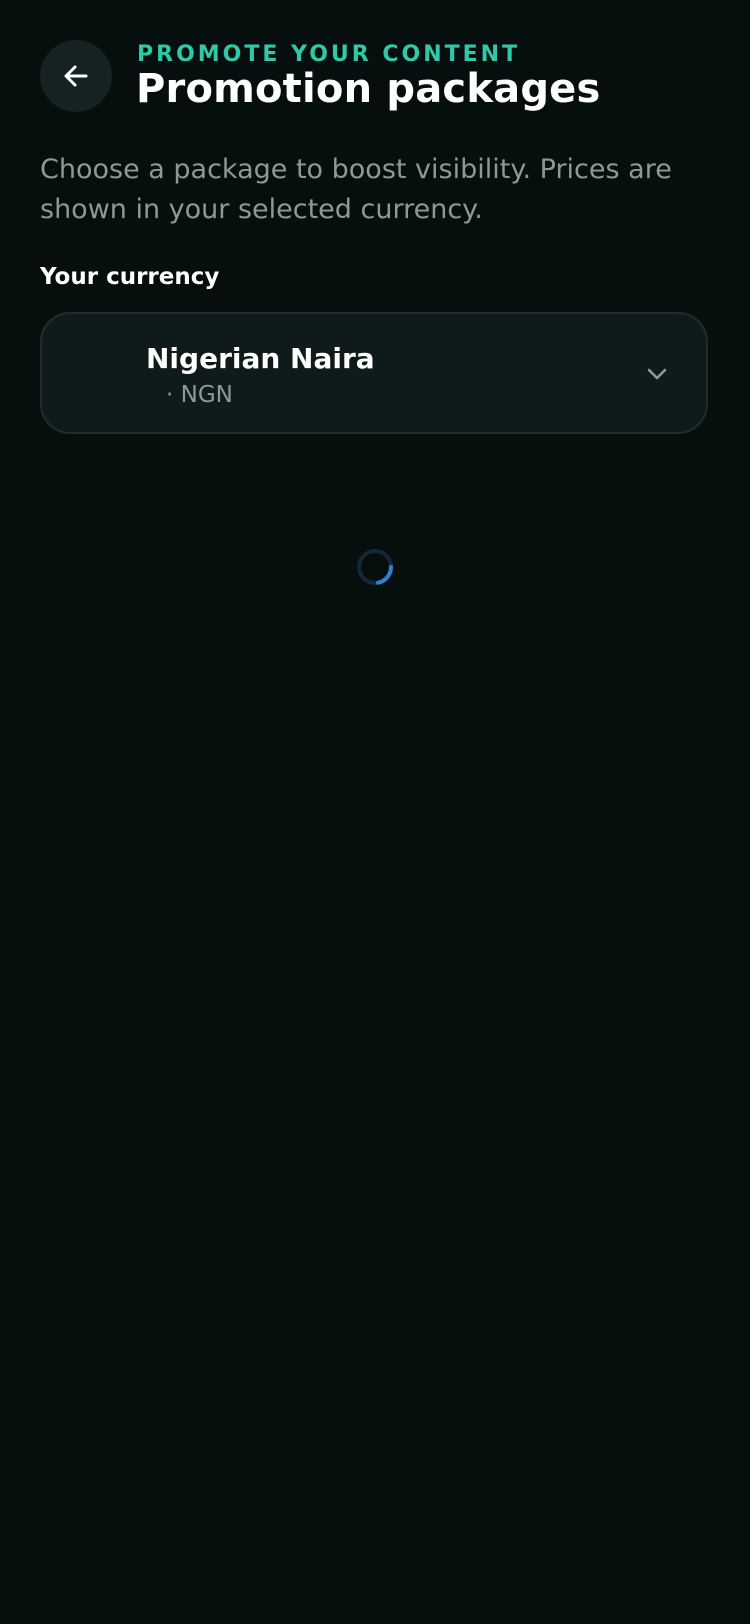 The width and height of the screenshot is (750, 1624). I want to click on header: PROMOTE YOUR CONTENT Promotion packages, so click(375, 76).